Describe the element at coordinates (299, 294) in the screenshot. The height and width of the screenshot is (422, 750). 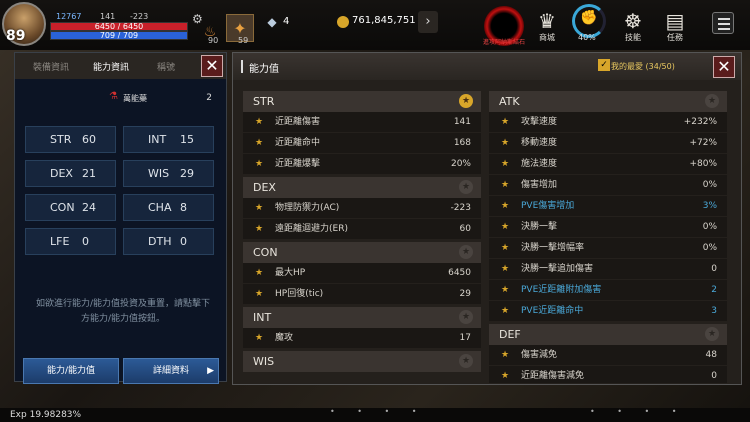
I see `stat-label: HP回復(tic)` at that location.